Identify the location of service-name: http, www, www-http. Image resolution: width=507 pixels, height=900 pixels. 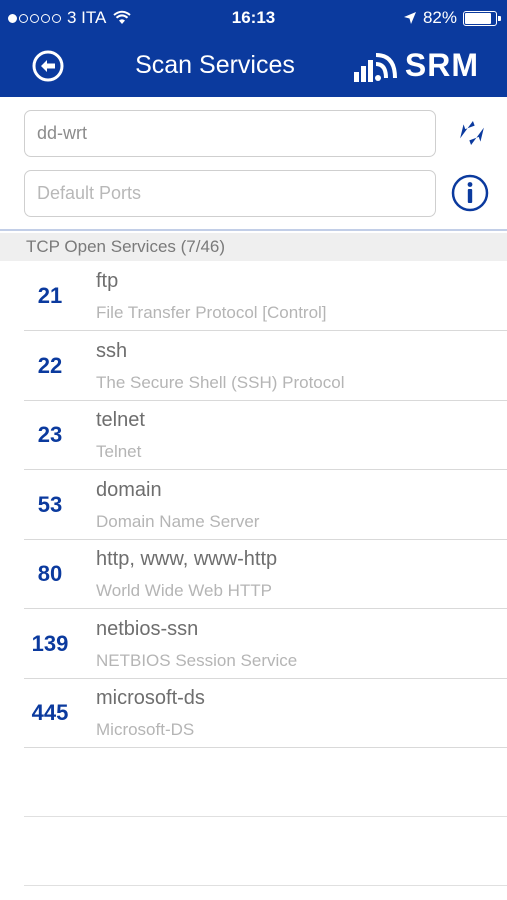
(187, 559).